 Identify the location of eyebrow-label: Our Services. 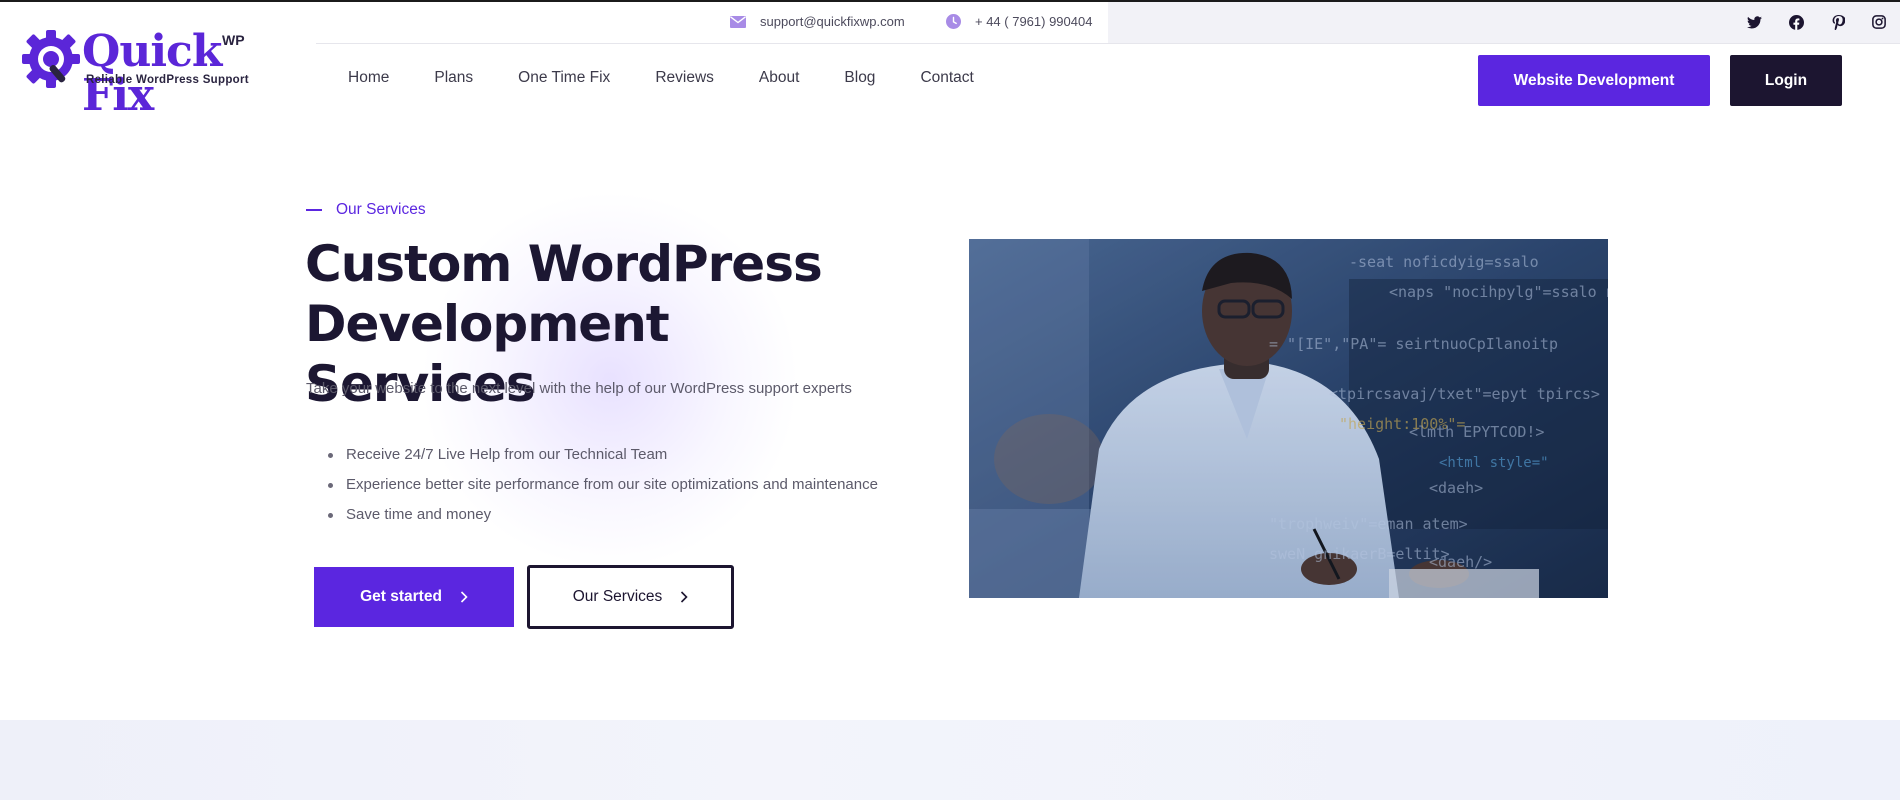
(381, 209).